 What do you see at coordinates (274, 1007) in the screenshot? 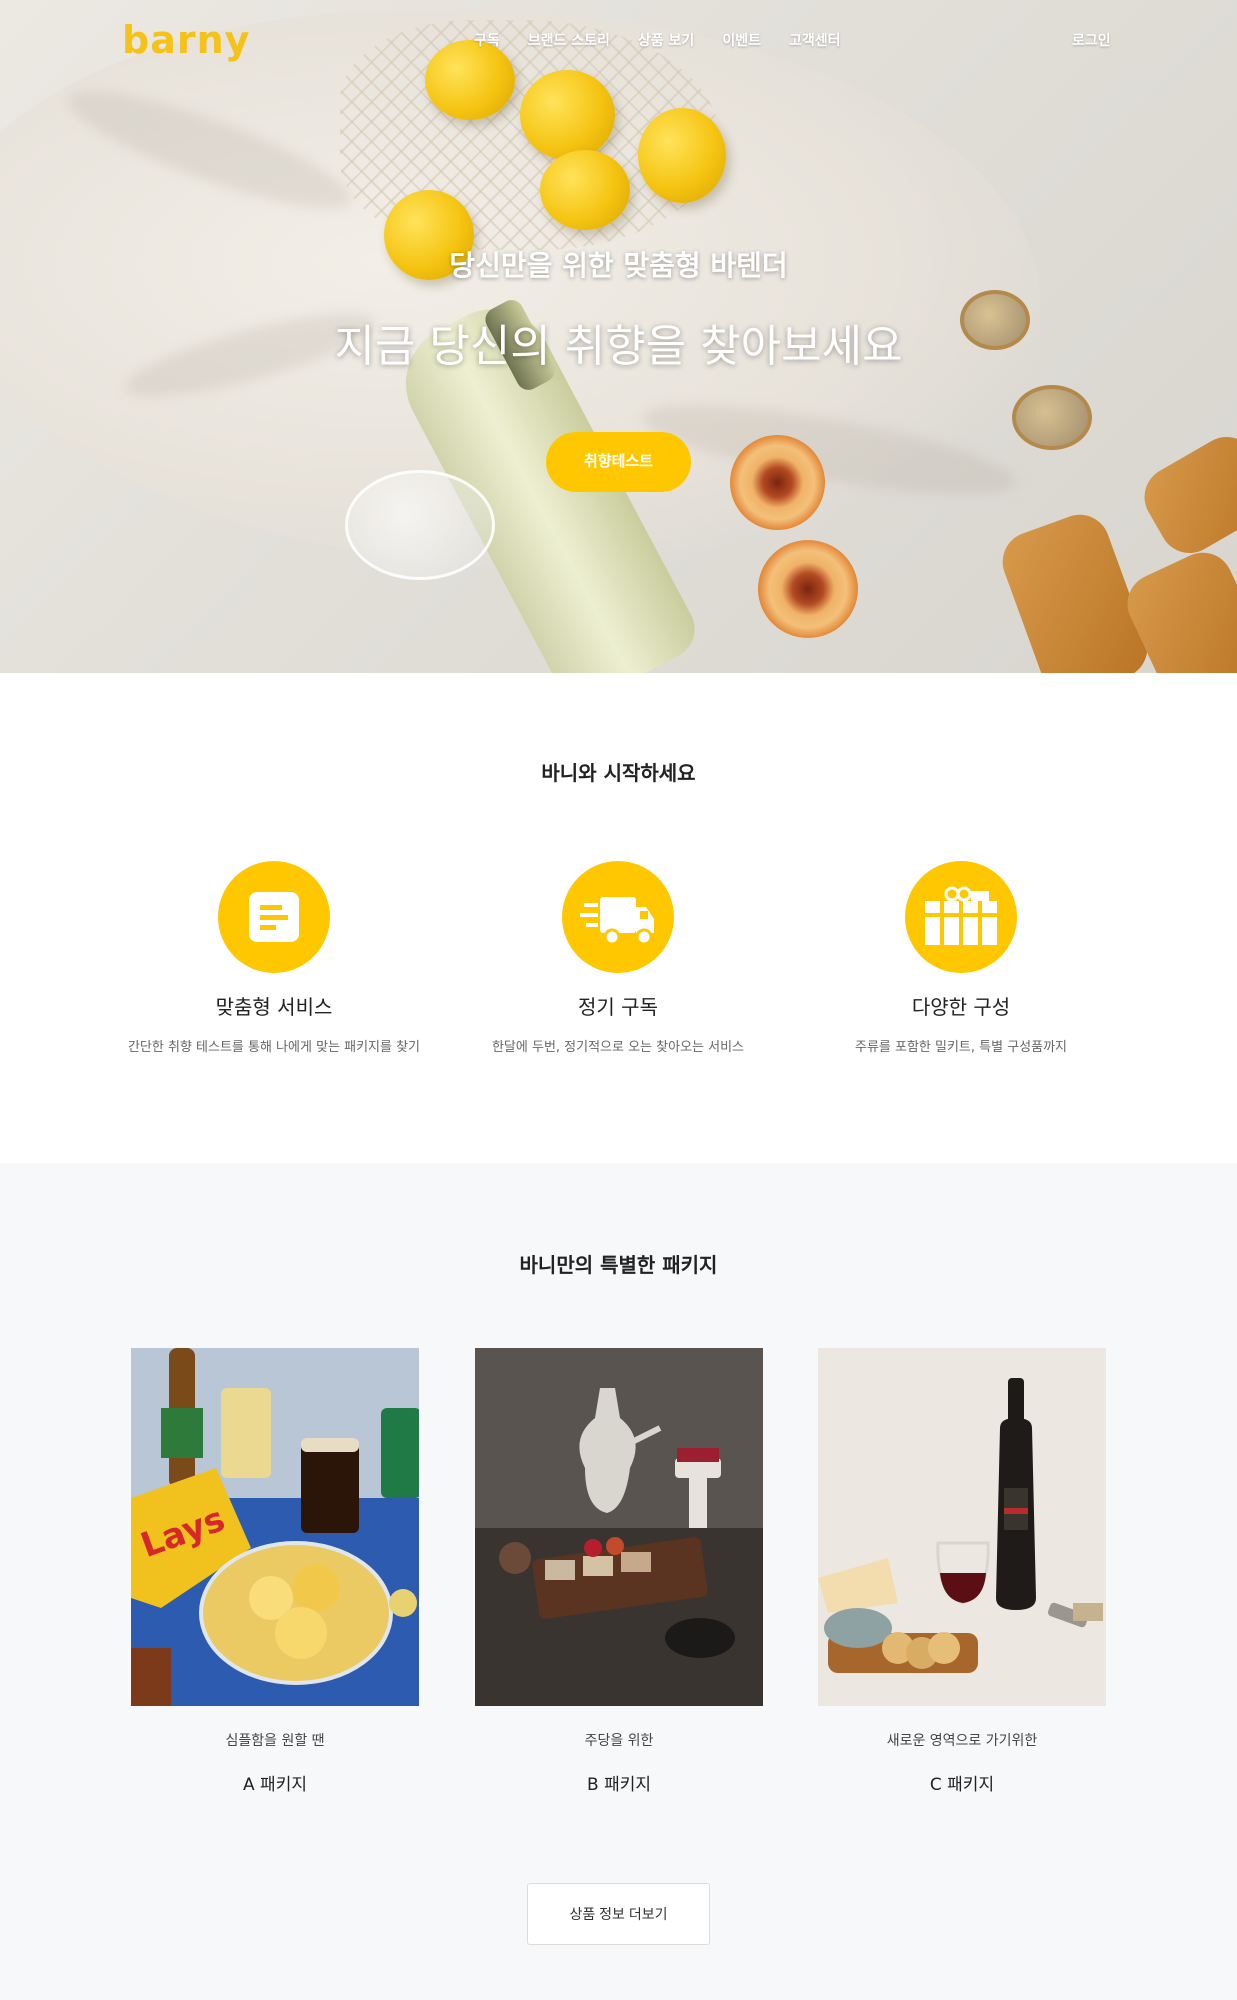
I see `feature-name: 맞춤형 서비스` at bounding box center [274, 1007].